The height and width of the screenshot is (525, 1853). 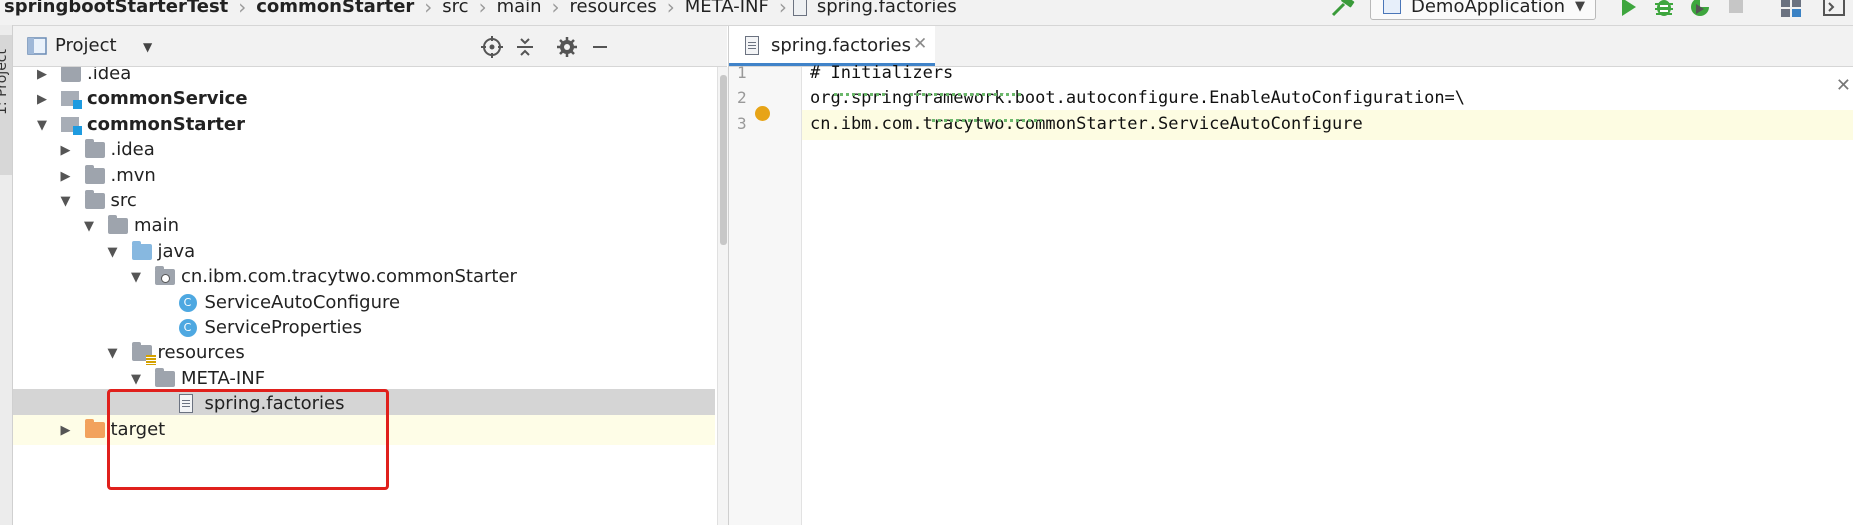 I want to click on run-configuration-select: DemoApplication ▼, so click(x=1483, y=10).